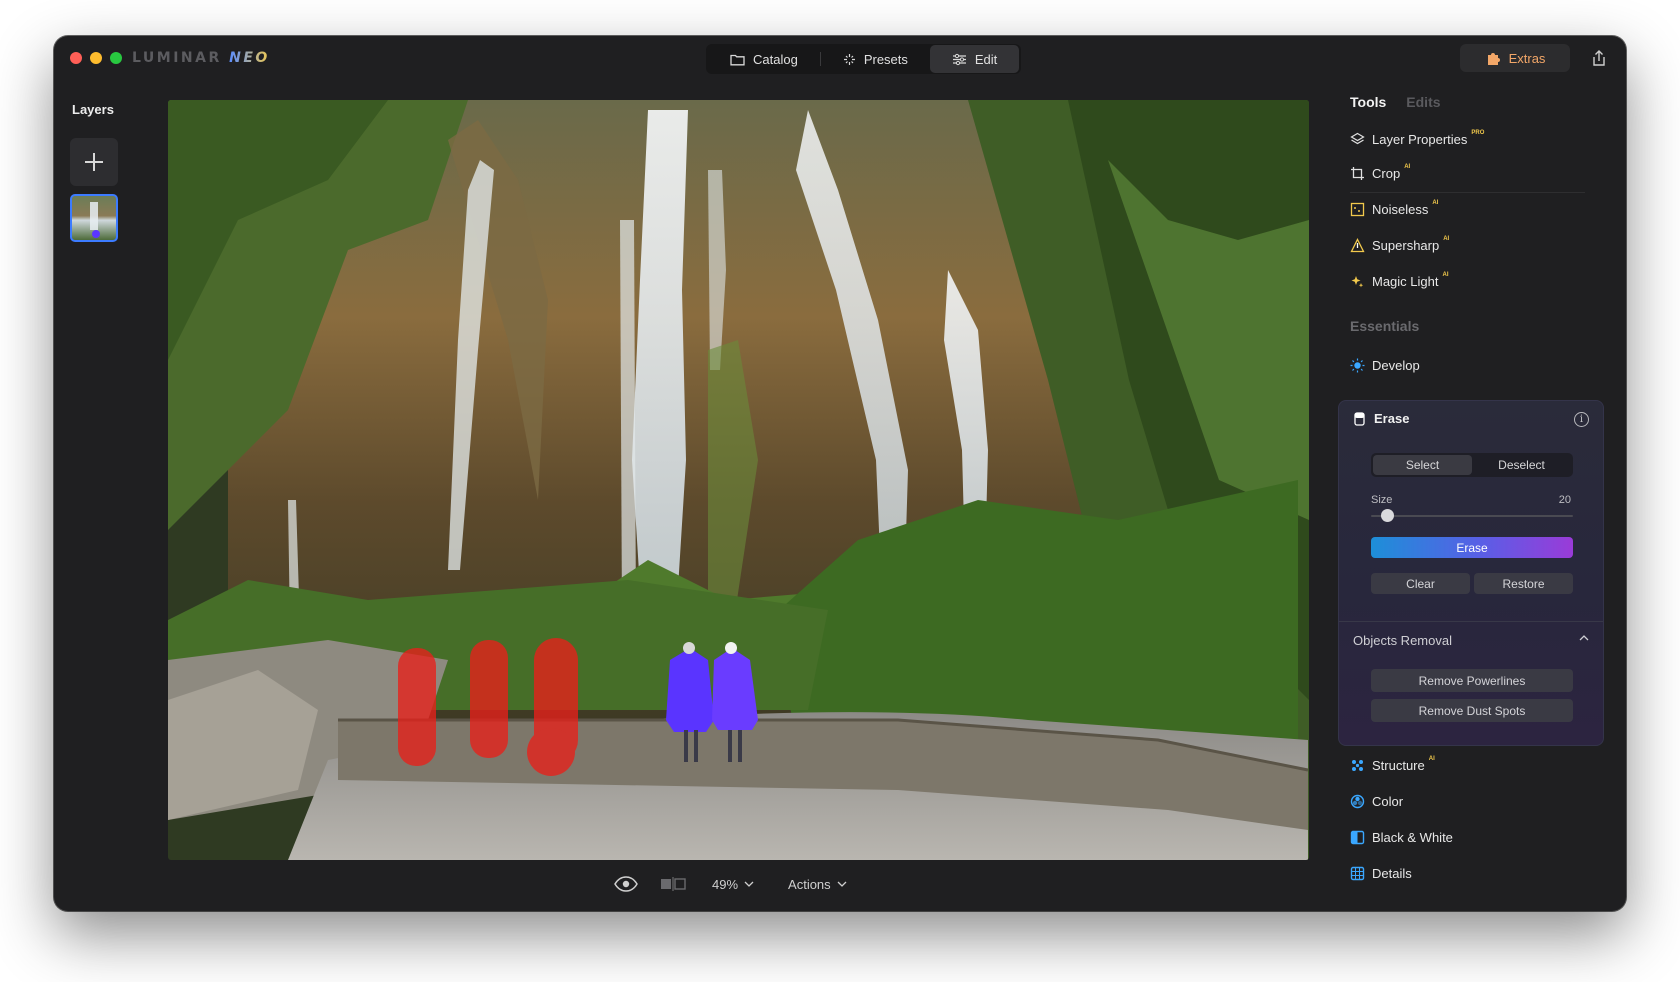 This screenshot has height=982, width=1680. Describe the element at coordinates (1406, 245) in the screenshot. I see `tool-label: Supersharp` at that location.